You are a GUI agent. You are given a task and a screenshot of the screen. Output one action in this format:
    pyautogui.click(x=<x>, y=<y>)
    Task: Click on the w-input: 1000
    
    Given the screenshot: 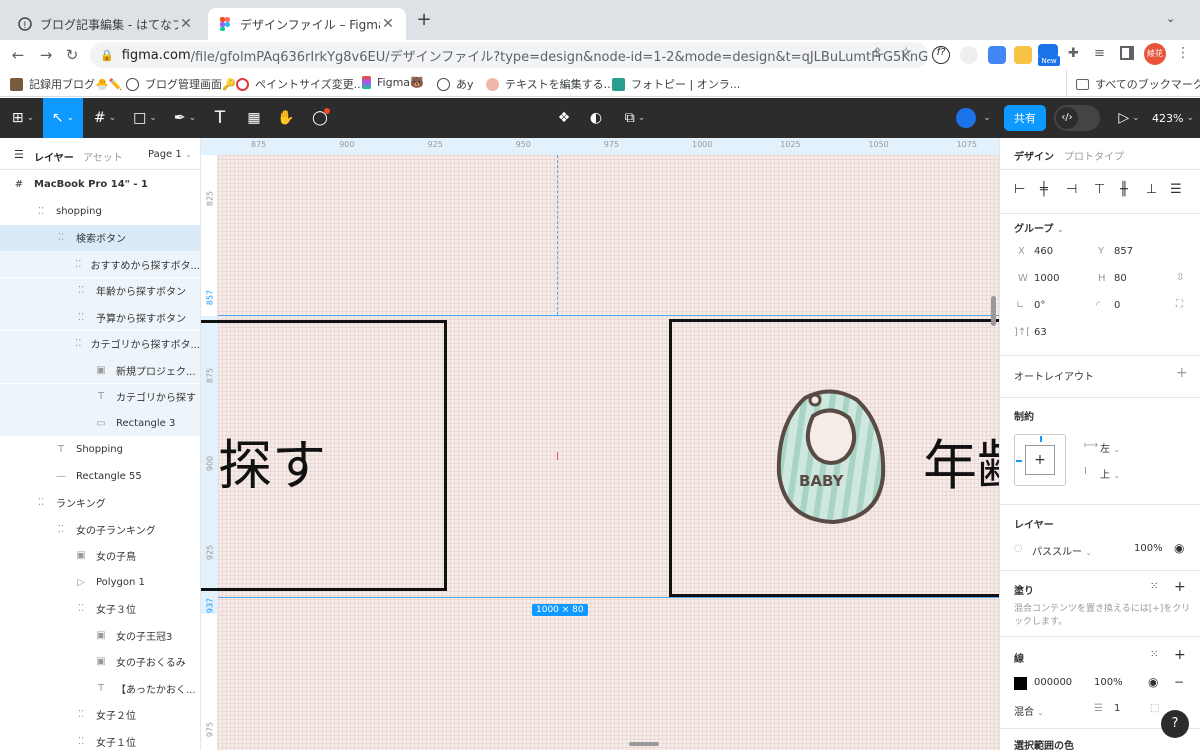 What is the action you would take?
    pyautogui.click(x=1046, y=278)
    